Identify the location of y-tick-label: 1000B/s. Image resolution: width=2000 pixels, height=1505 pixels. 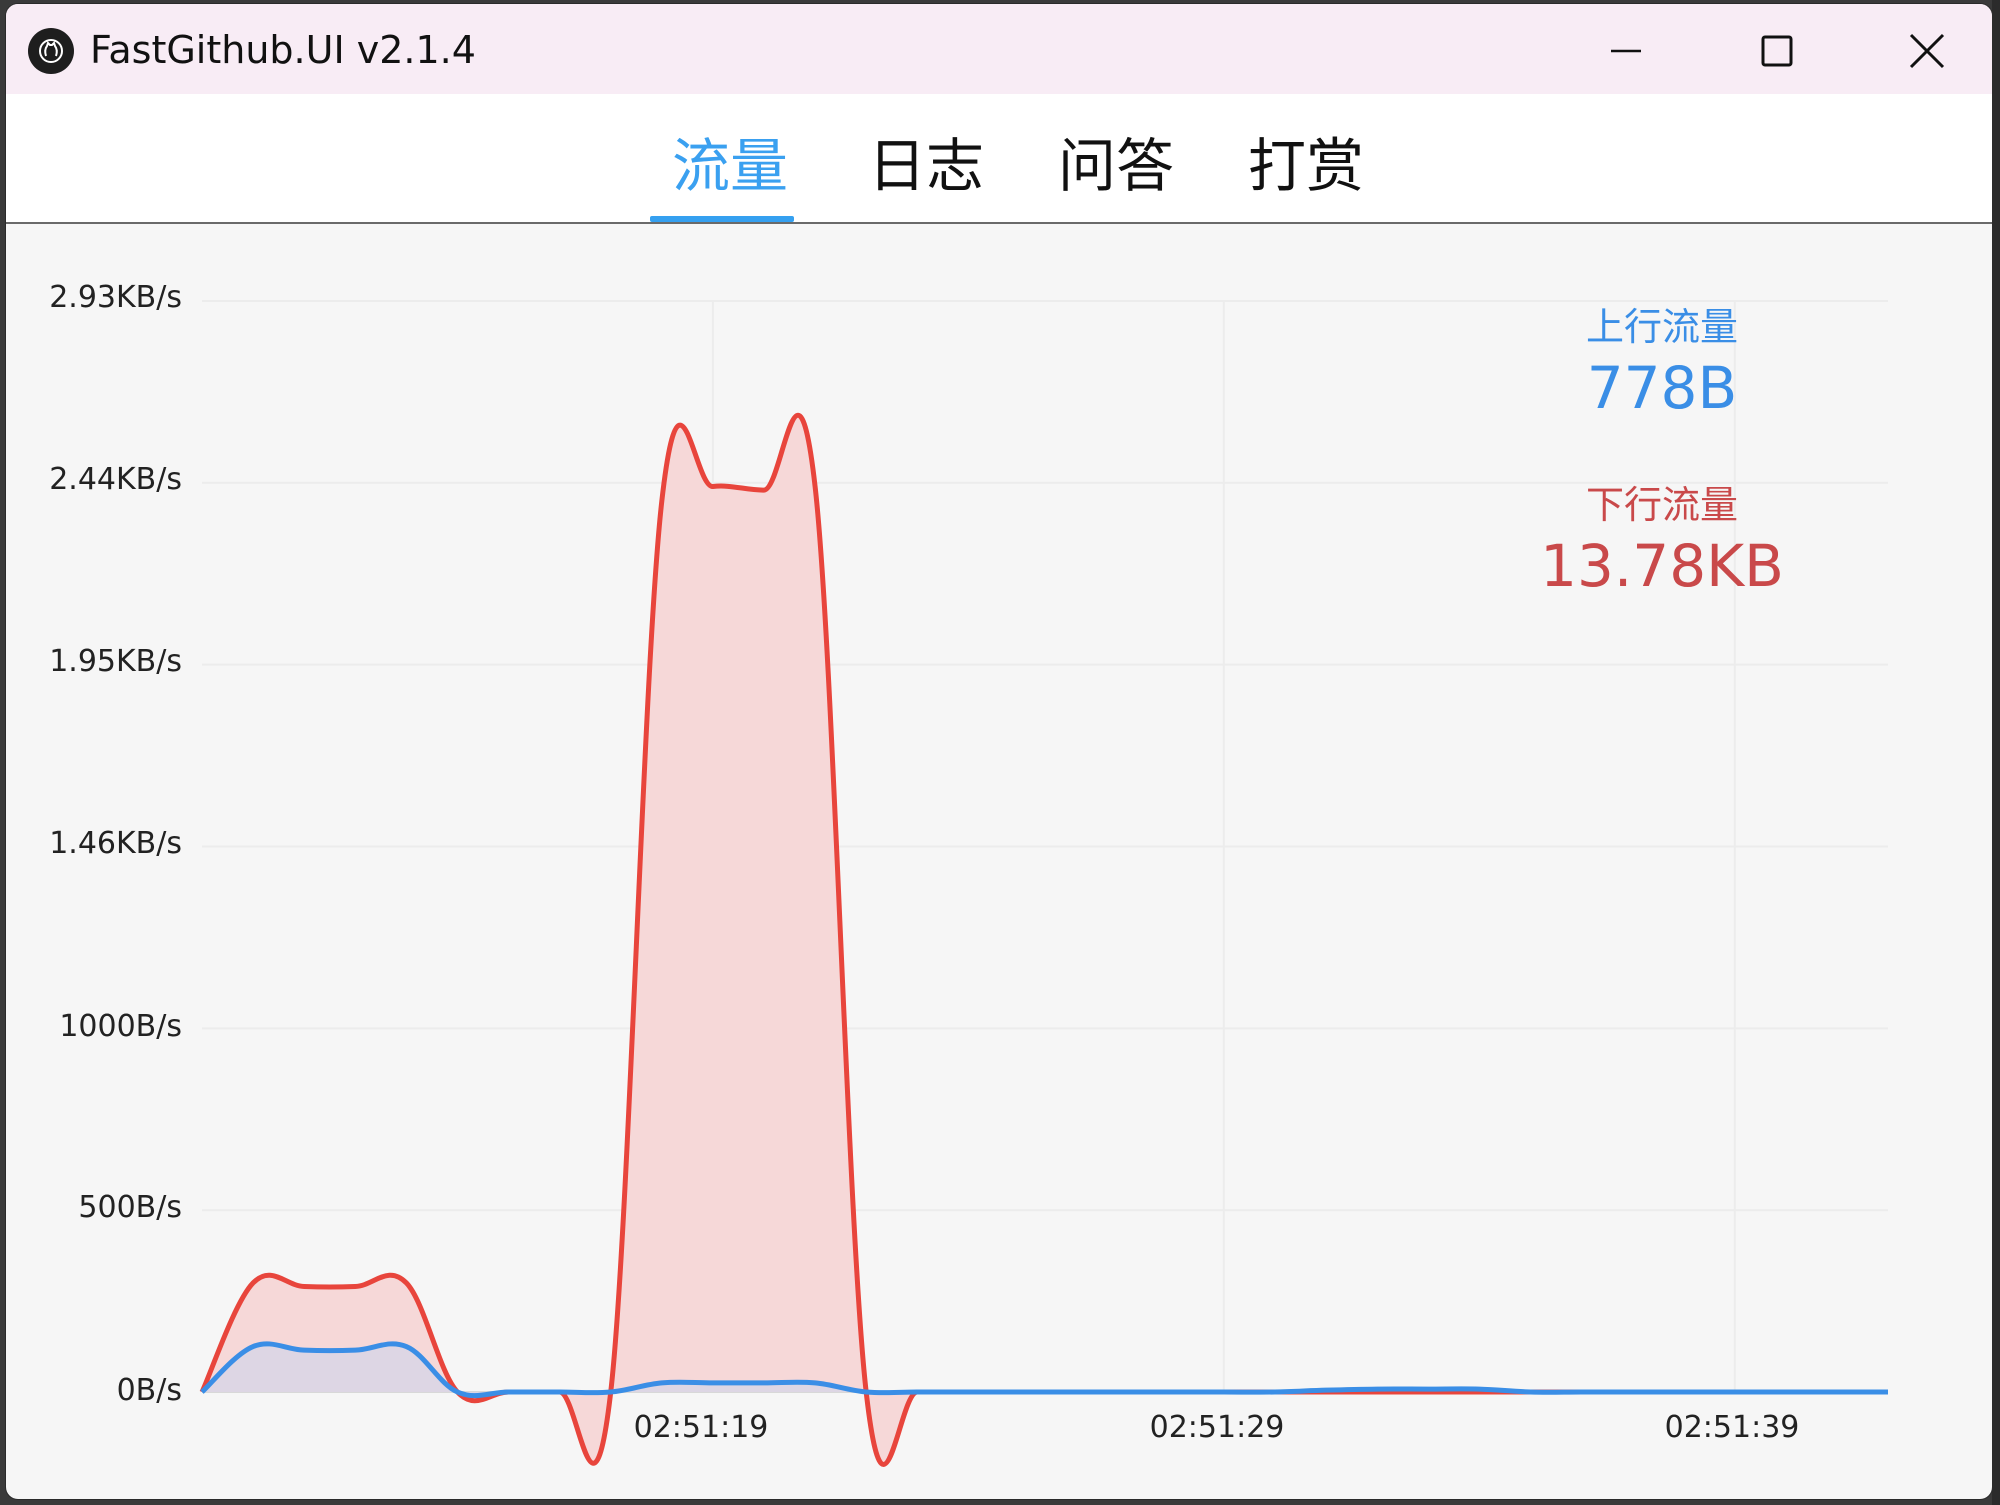
(120, 1026).